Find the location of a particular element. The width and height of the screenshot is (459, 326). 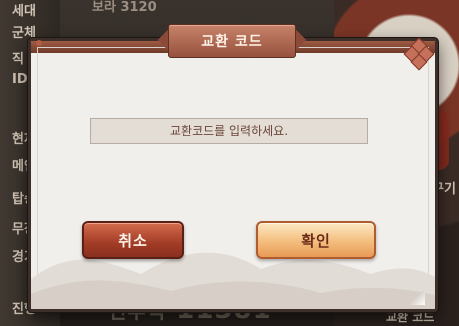

page-curl-decoration is located at coordinates (417, 298).